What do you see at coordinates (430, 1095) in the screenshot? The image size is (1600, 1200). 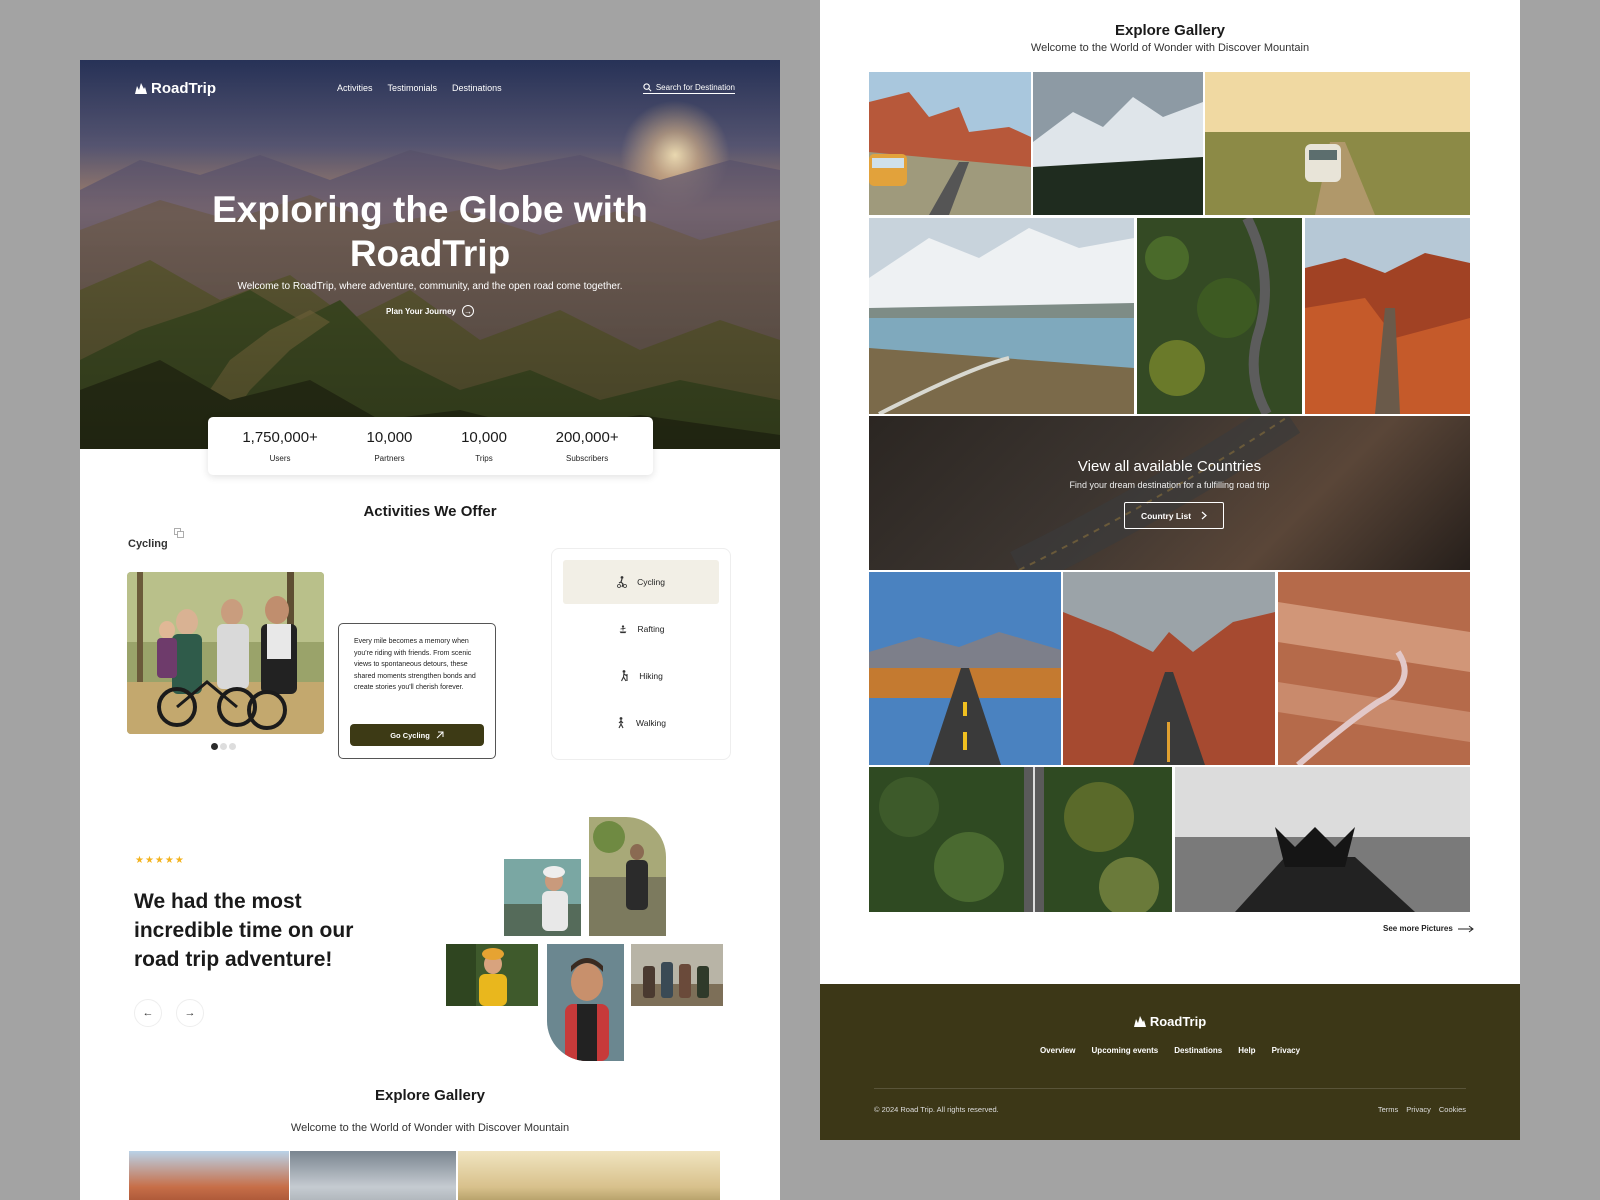 I see `gallery-title-left: Explore Gallery` at bounding box center [430, 1095].